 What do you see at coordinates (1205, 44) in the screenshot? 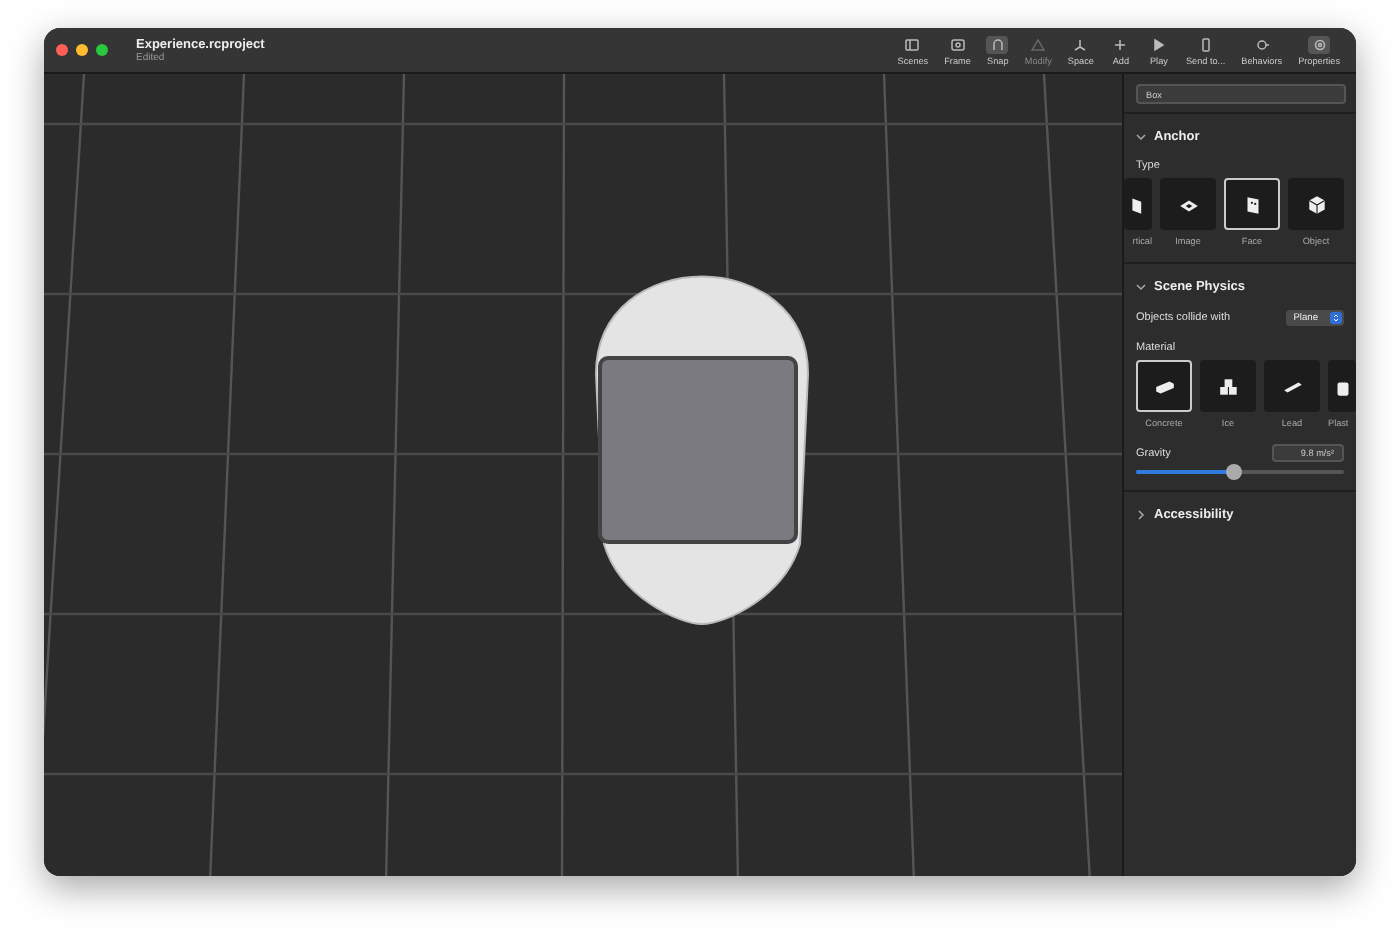
I see `phone-icon` at bounding box center [1205, 44].